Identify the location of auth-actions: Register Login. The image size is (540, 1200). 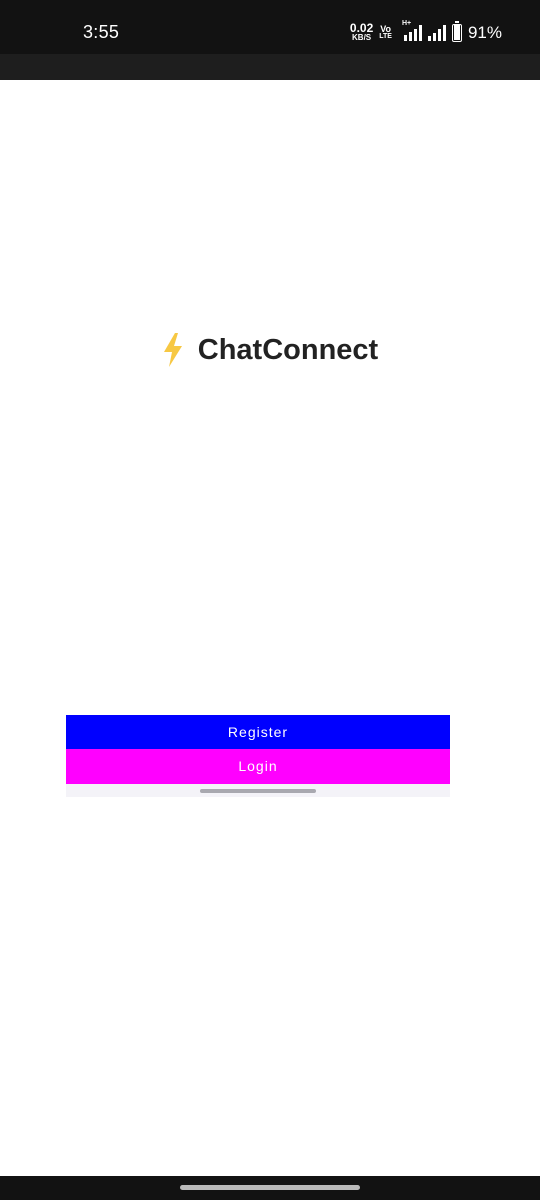
(258, 756).